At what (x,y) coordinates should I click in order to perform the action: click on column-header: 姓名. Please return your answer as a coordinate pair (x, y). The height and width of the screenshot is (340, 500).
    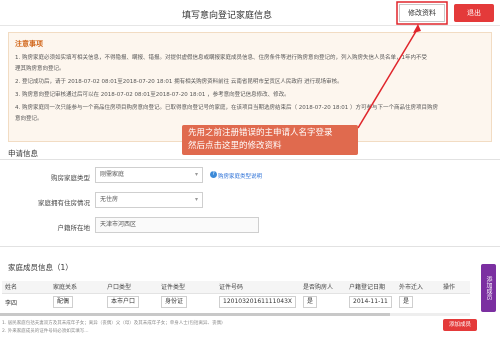
    Looking at the image, I should click on (26, 287).